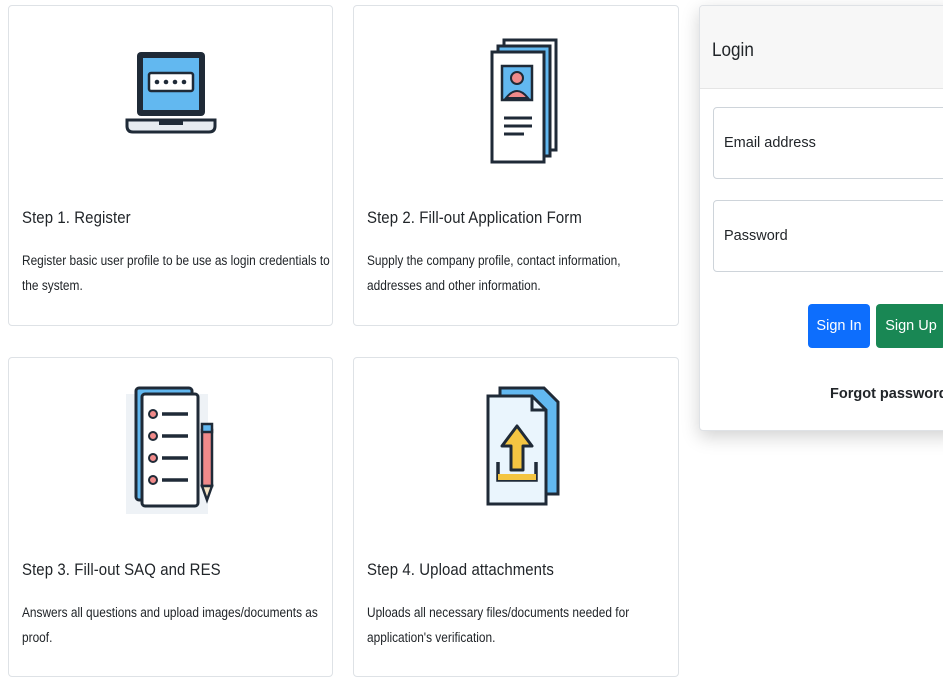  What do you see at coordinates (833, 143) in the screenshot?
I see `email-input` at bounding box center [833, 143].